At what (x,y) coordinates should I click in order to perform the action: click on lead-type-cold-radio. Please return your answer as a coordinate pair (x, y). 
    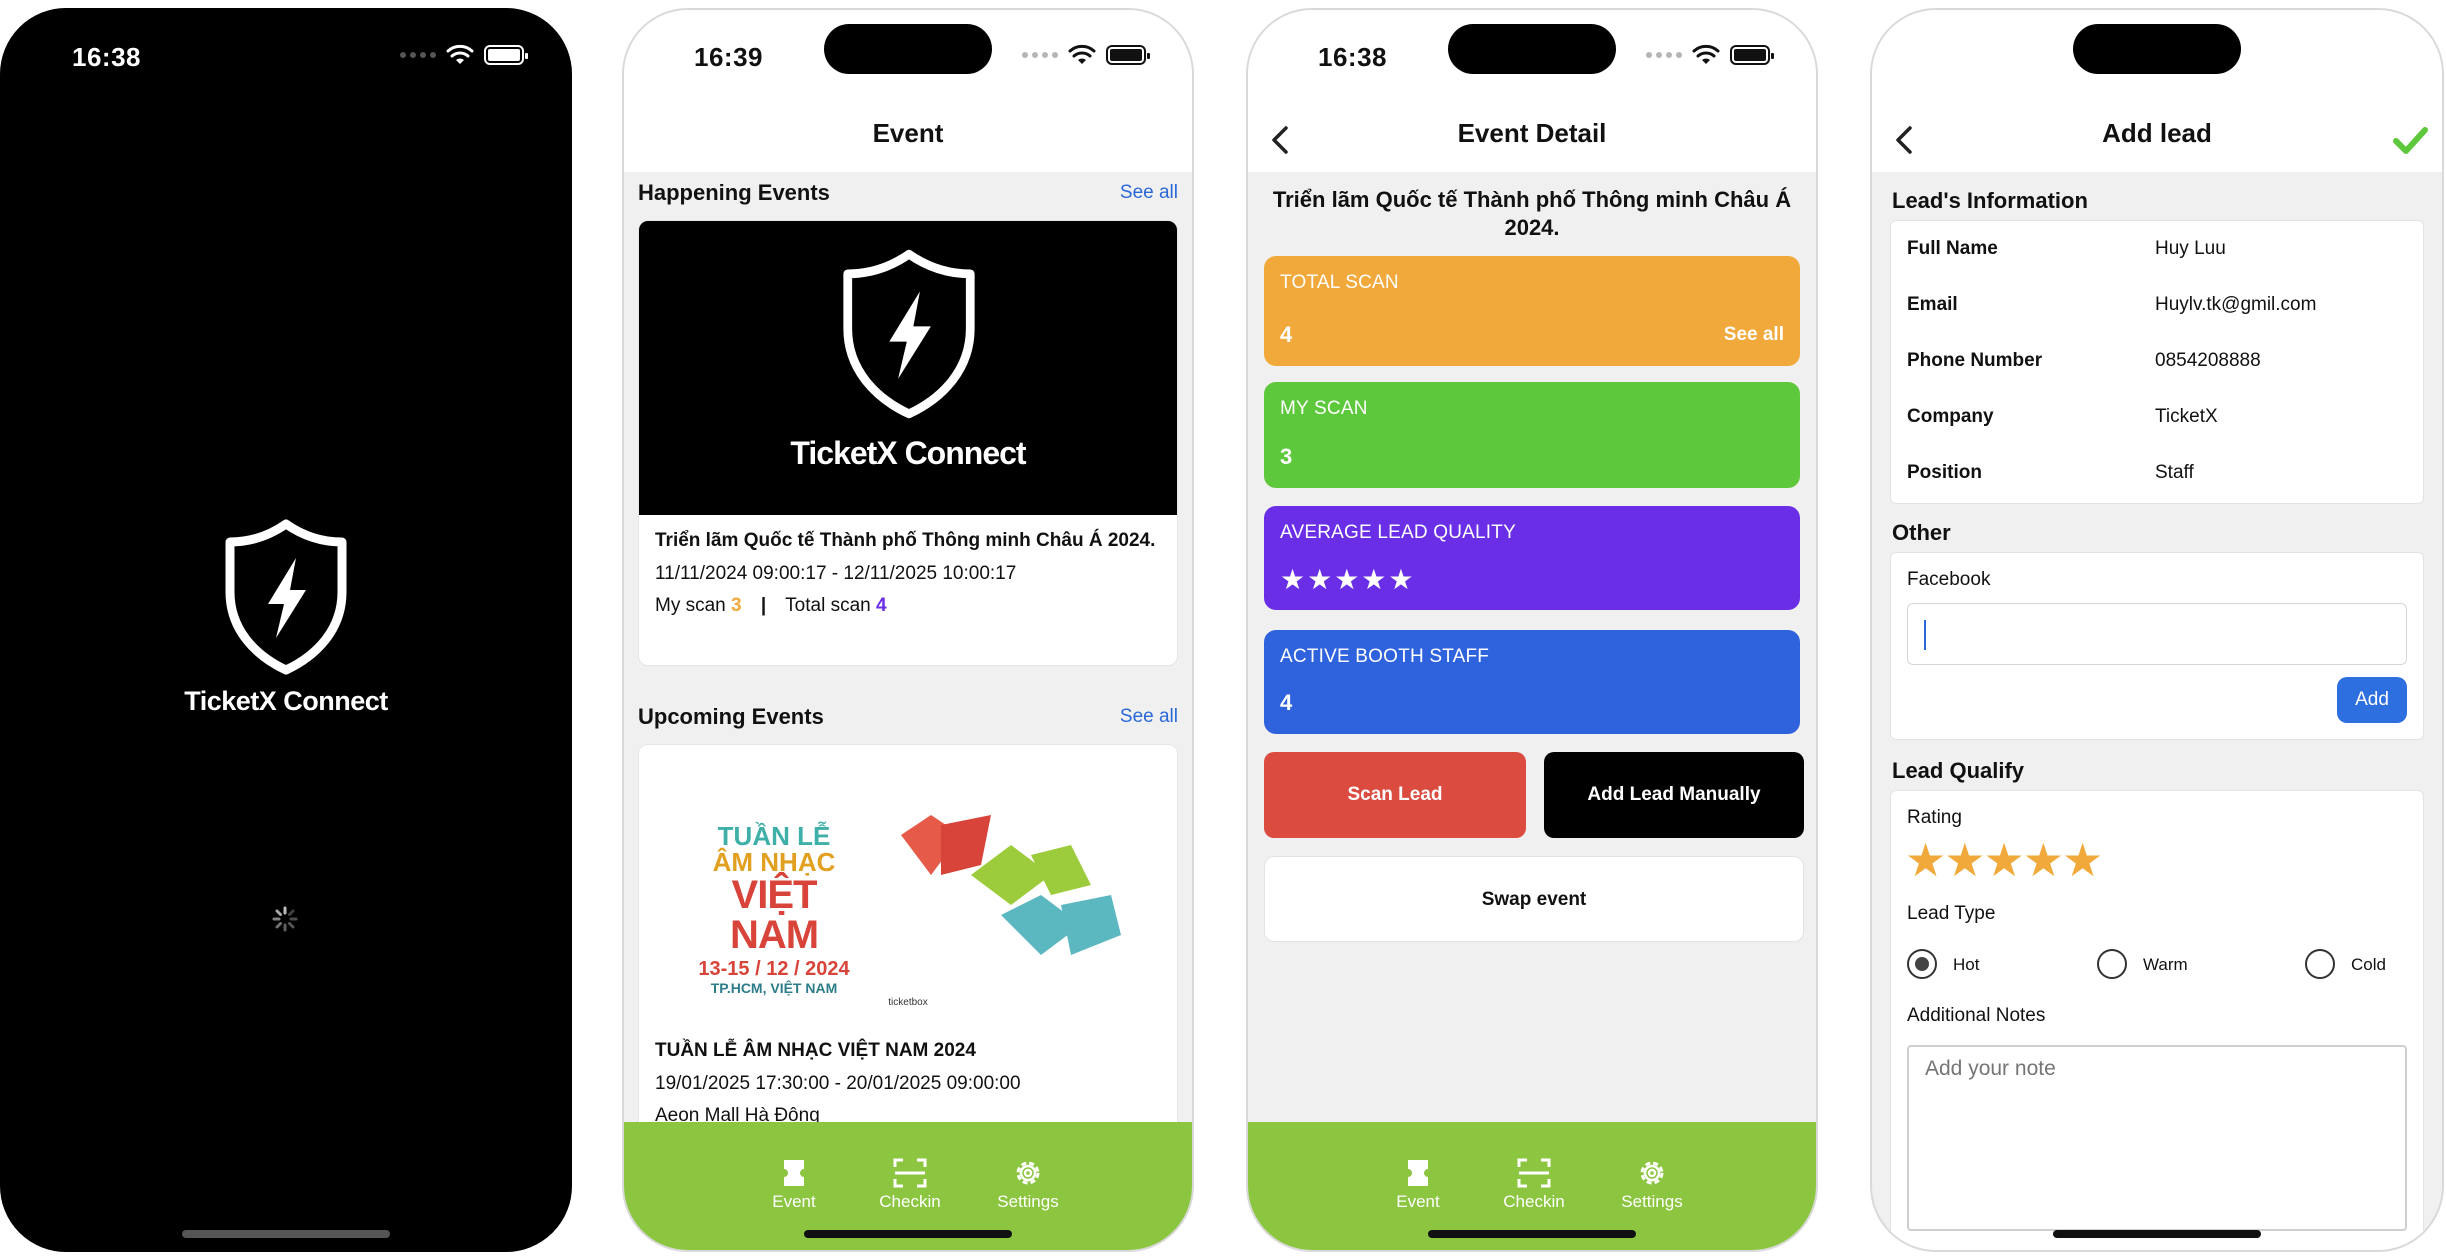
    Looking at the image, I should click on (2320, 964).